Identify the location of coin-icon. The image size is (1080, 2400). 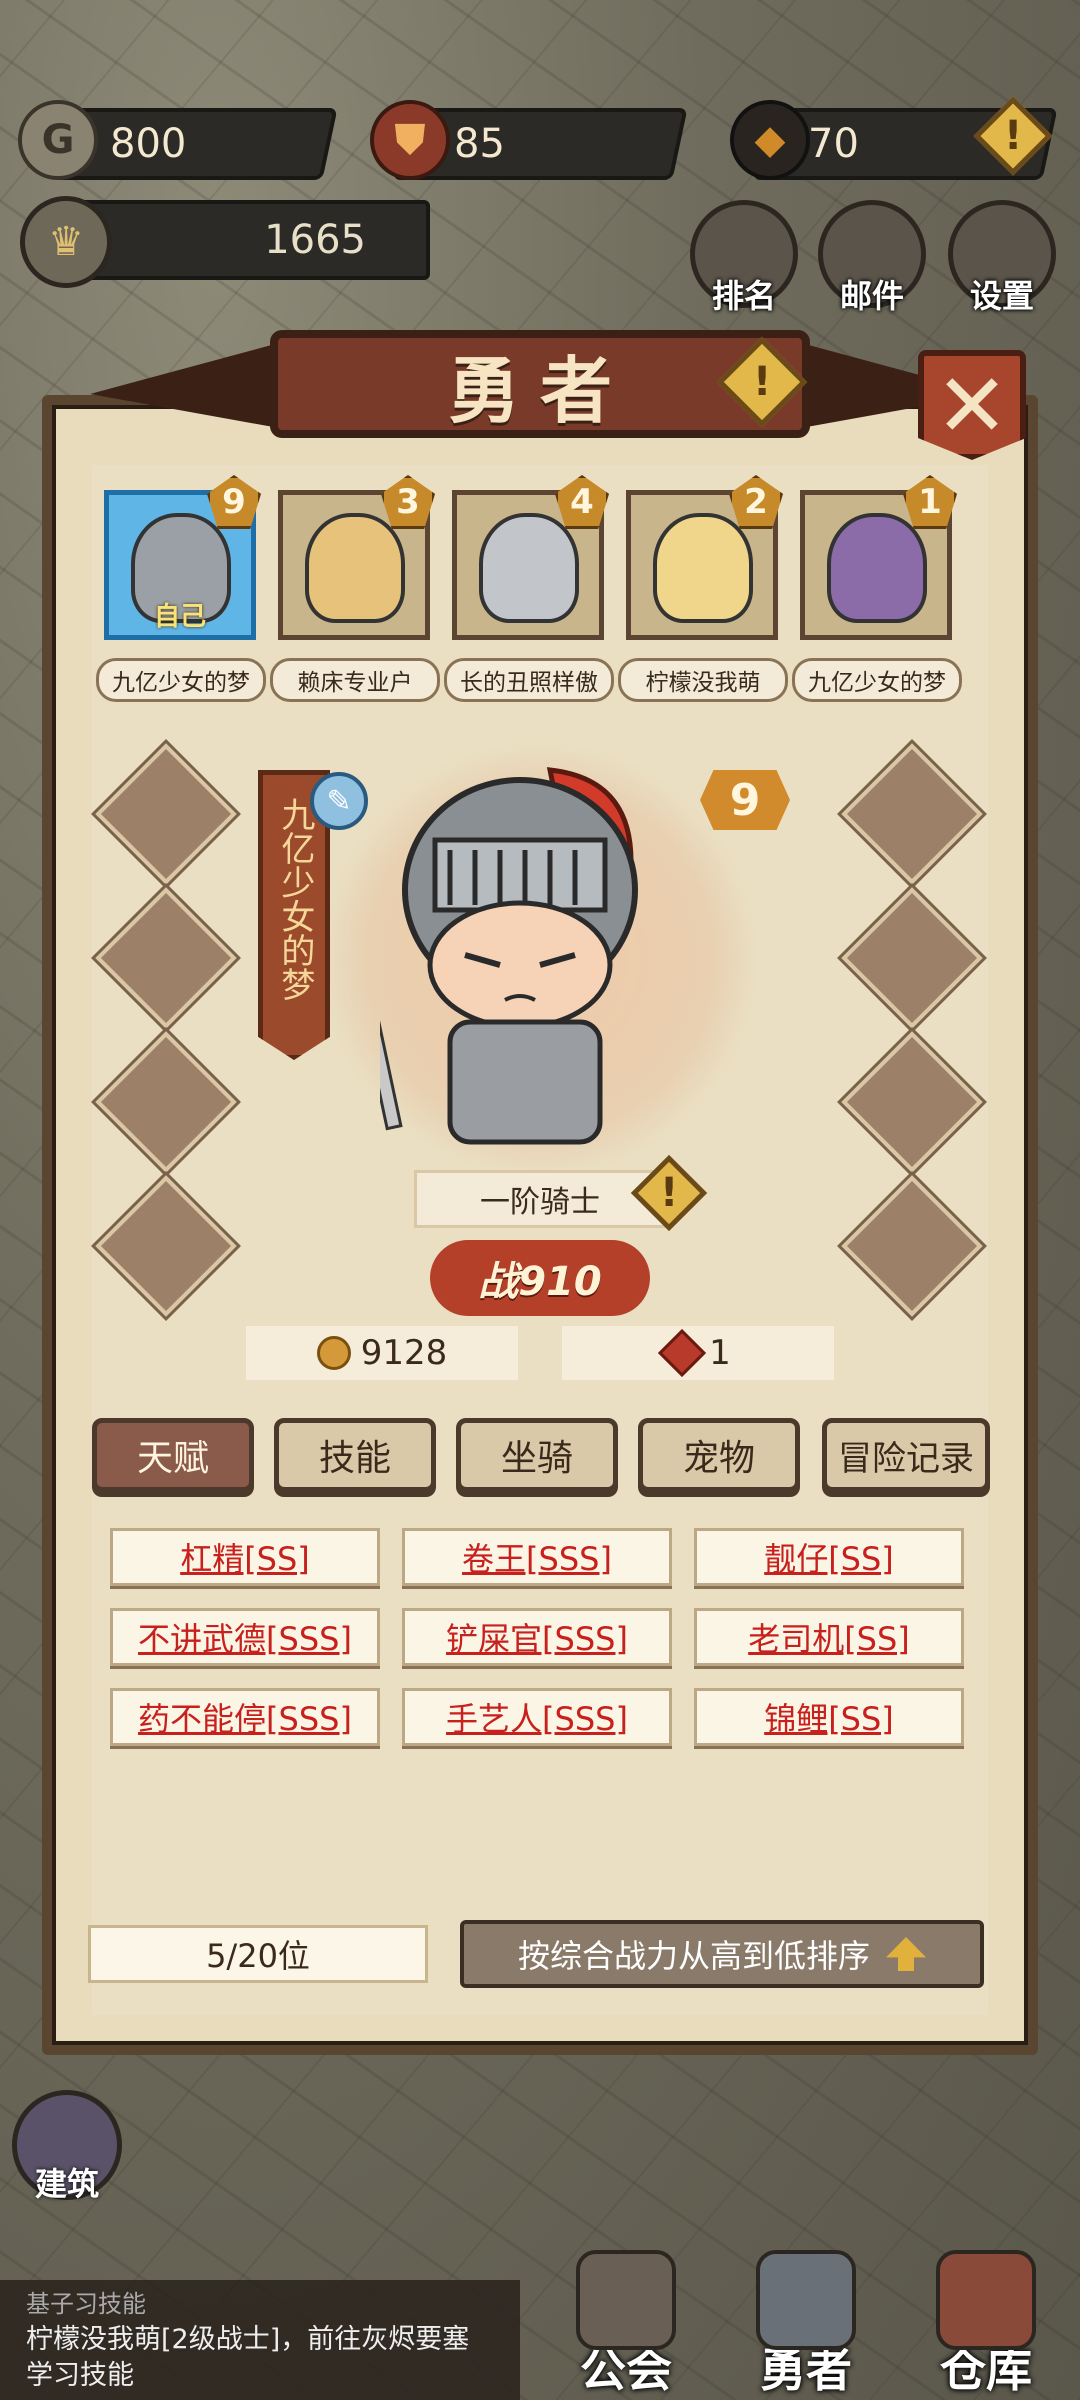
(333, 1353).